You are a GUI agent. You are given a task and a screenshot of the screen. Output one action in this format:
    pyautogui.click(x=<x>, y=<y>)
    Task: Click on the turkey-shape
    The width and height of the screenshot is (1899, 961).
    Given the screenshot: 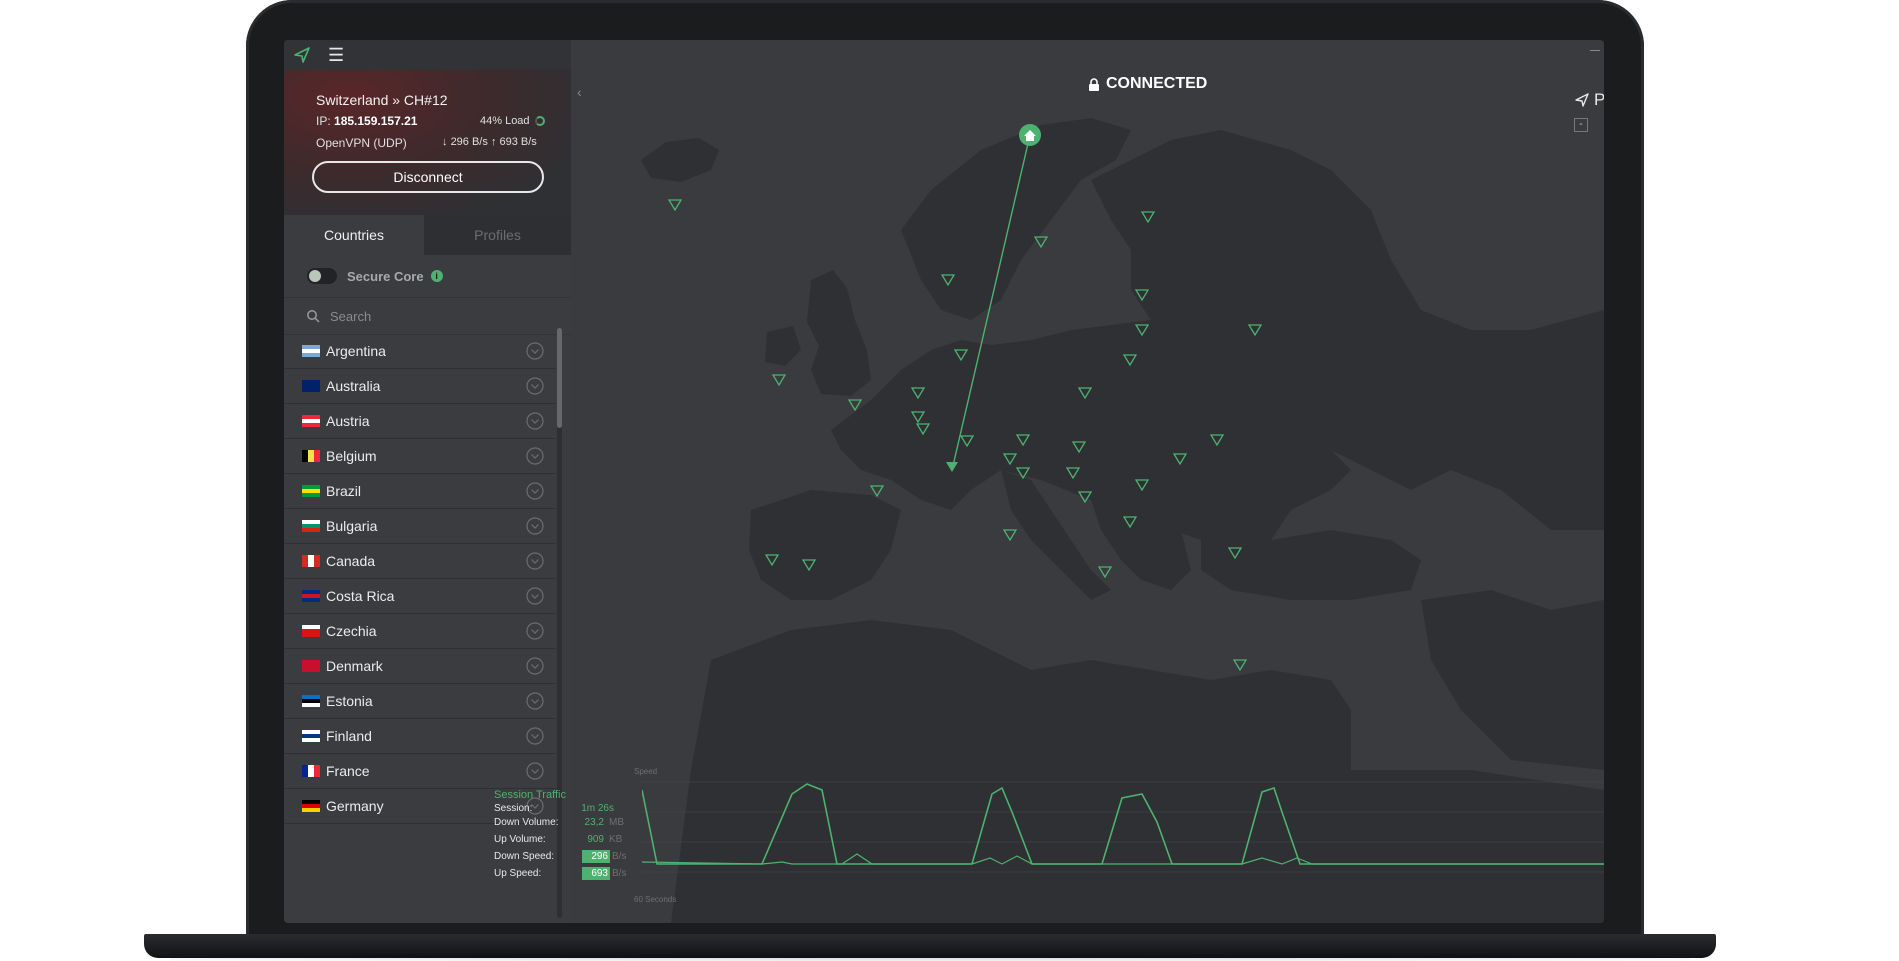 What is the action you would take?
    pyautogui.click(x=1311, y=565)
    